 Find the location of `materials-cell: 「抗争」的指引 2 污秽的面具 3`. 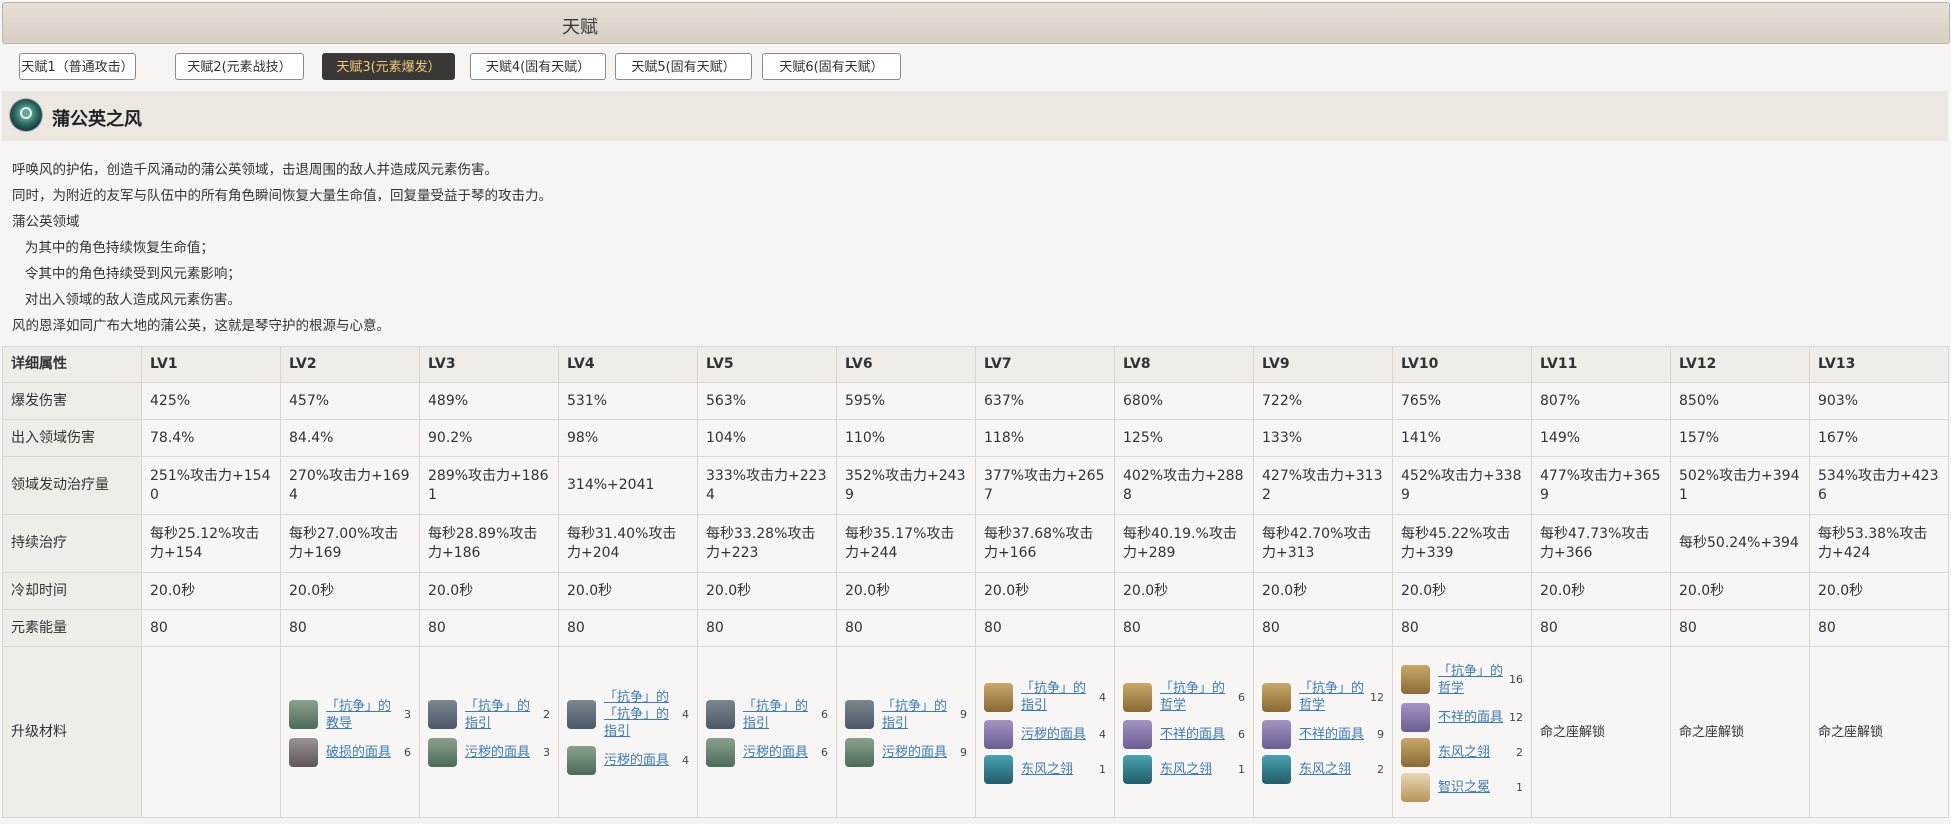

materials-cell: 「抗争」的指引 2 污秽的面具 3 is located at coordinates (489, 732).